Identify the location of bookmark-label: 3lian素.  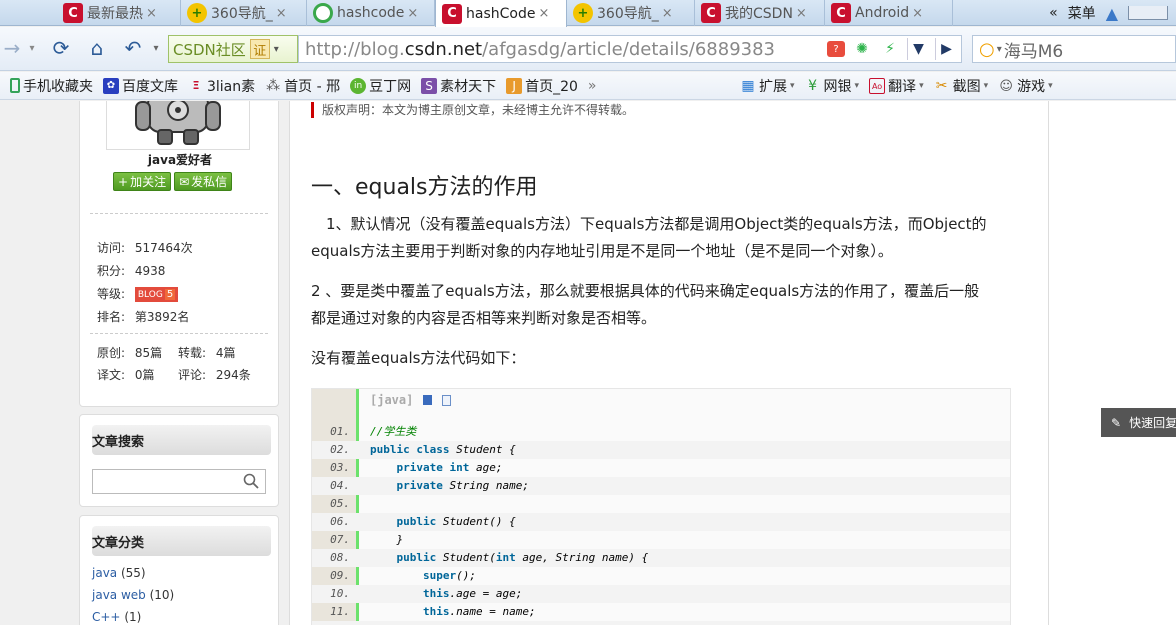
(231, 86).